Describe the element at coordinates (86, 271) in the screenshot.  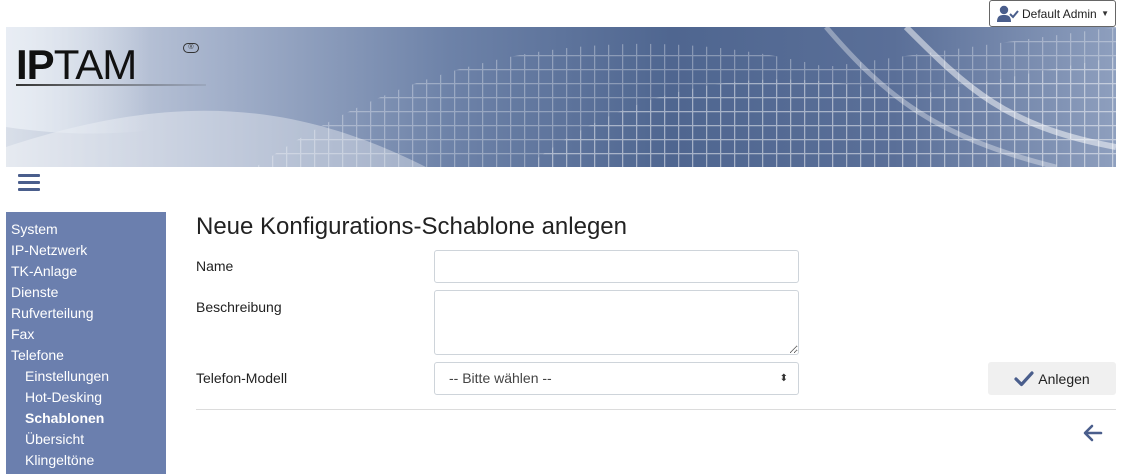
I see `sidebar-item-tk-anlage: TK-Anlage` at that location.